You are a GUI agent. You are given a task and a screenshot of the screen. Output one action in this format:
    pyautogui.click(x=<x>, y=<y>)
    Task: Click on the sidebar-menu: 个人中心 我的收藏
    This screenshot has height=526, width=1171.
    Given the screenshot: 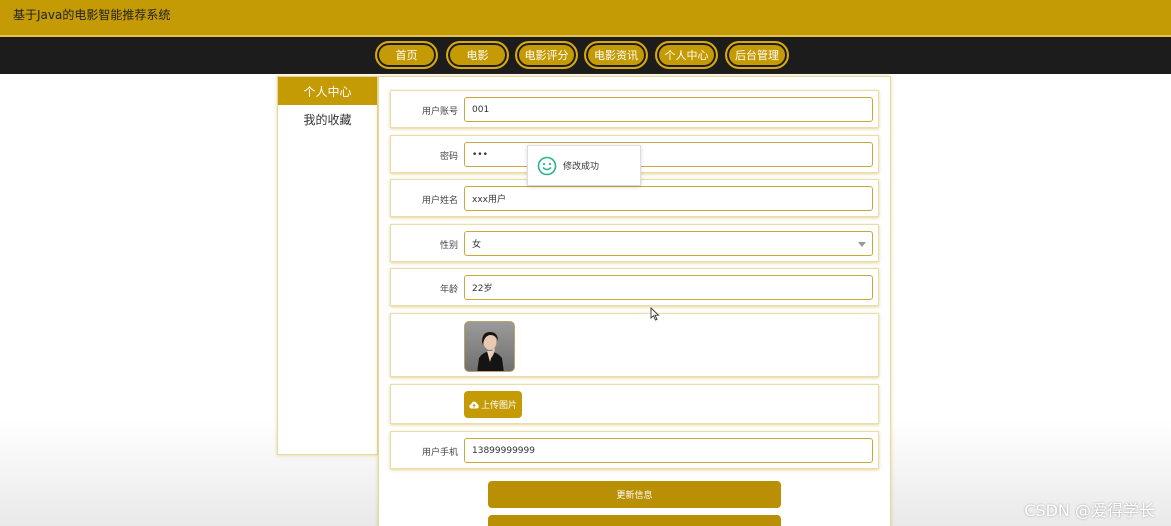 What is the action you would take?
    pyautogui.click(x=327, y=265)
    